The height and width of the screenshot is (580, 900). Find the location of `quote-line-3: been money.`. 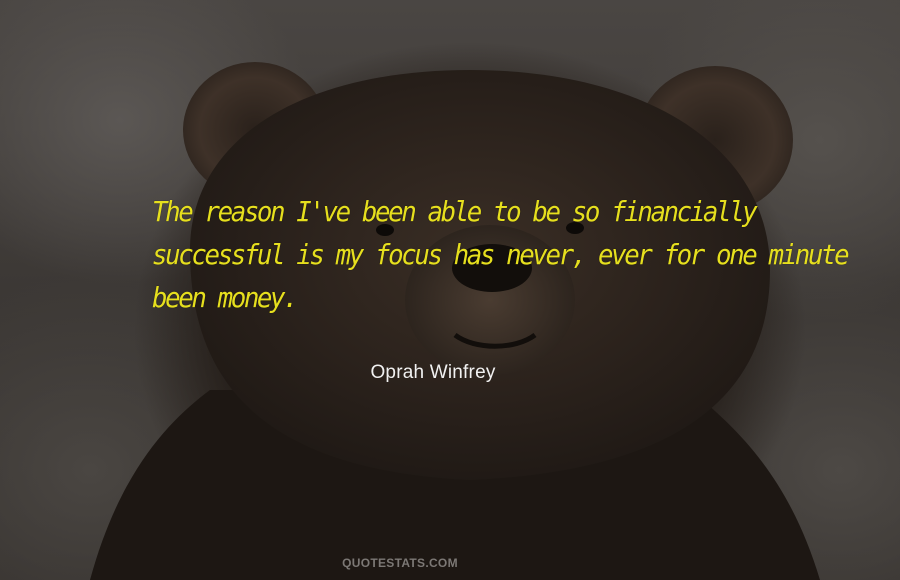

quote-line-3: been money. is located at coordinates (225, 297).